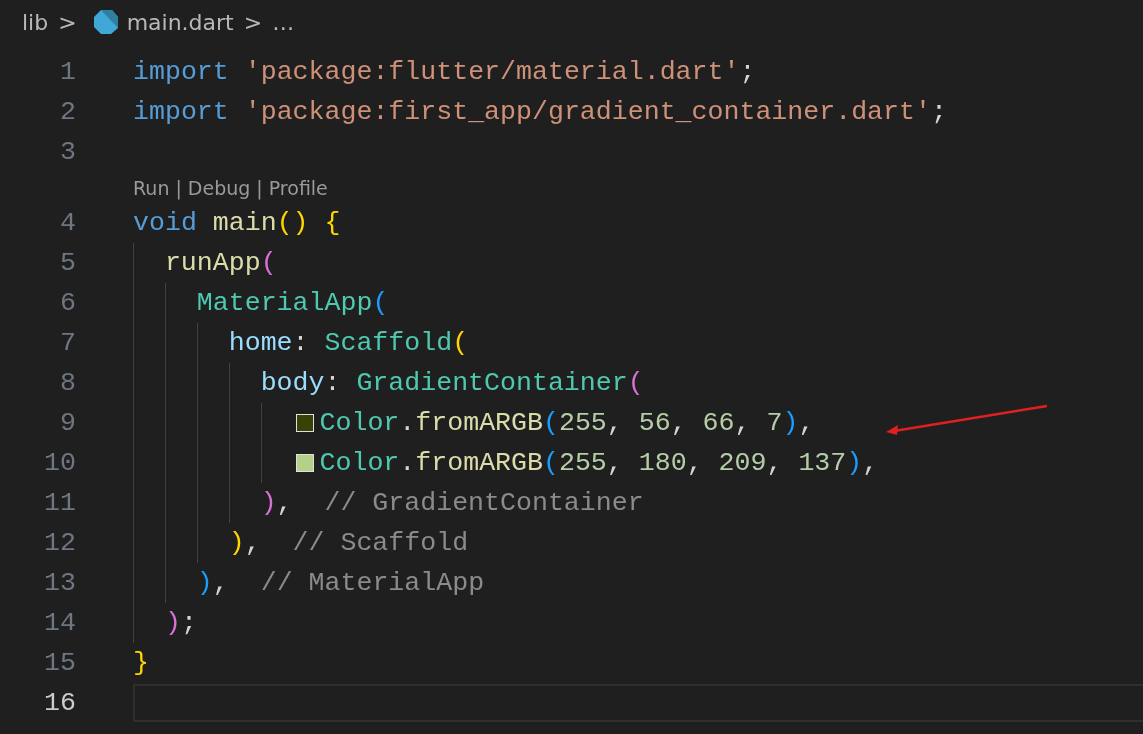 This screenshot has height=734, width=1143. Describe the element at coordinates (59, 623) in the screenshot. I see `line-number: 14` at that location.